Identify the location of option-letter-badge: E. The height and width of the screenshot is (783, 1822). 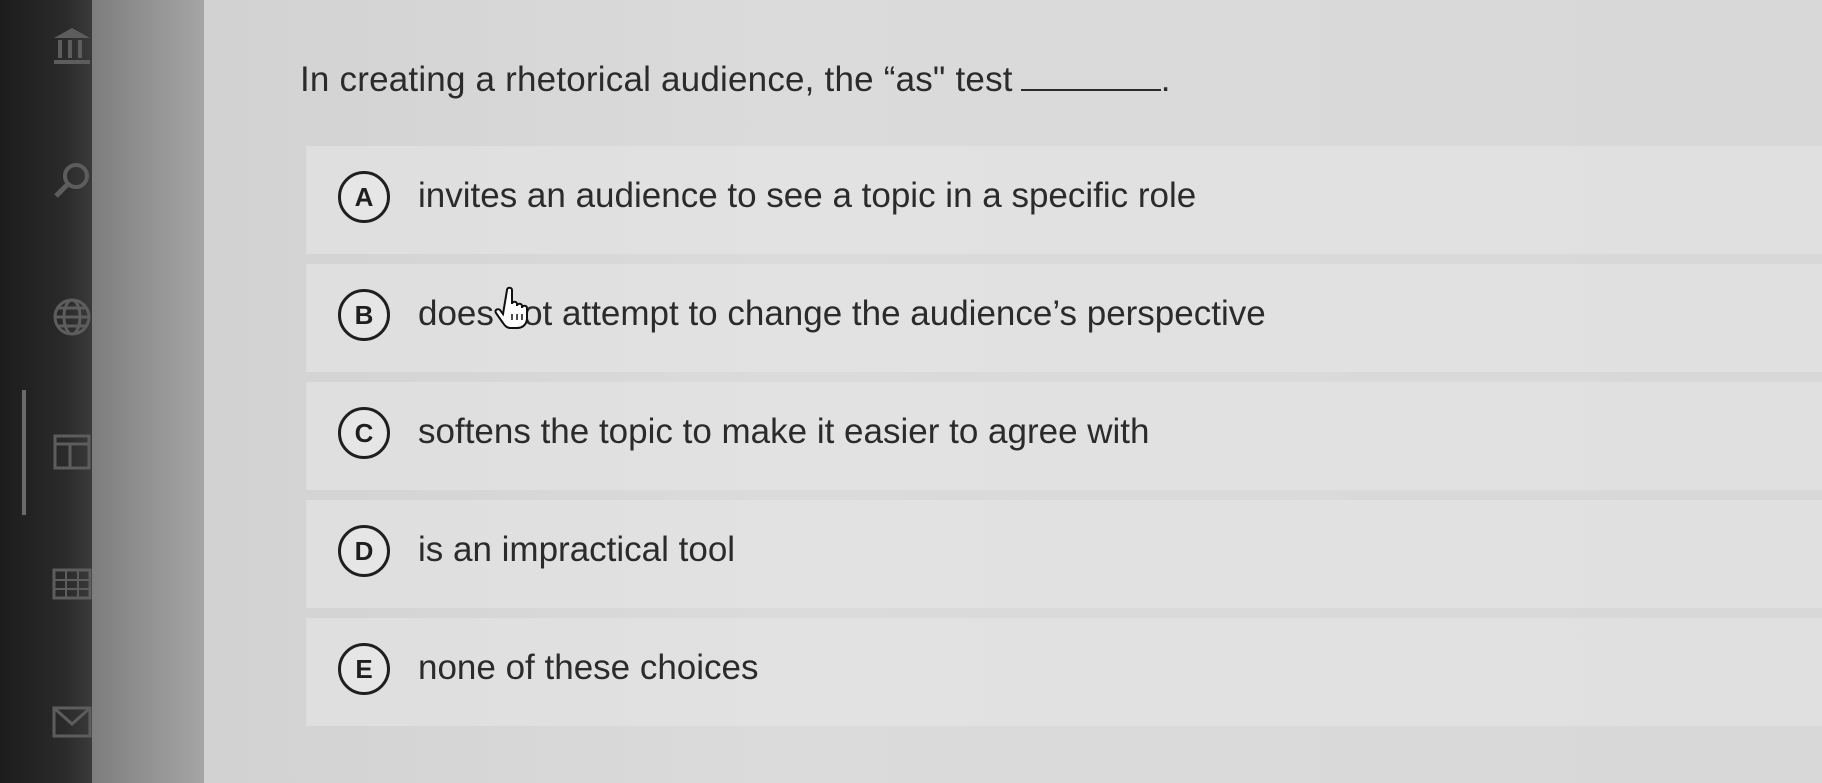
(364, 669).